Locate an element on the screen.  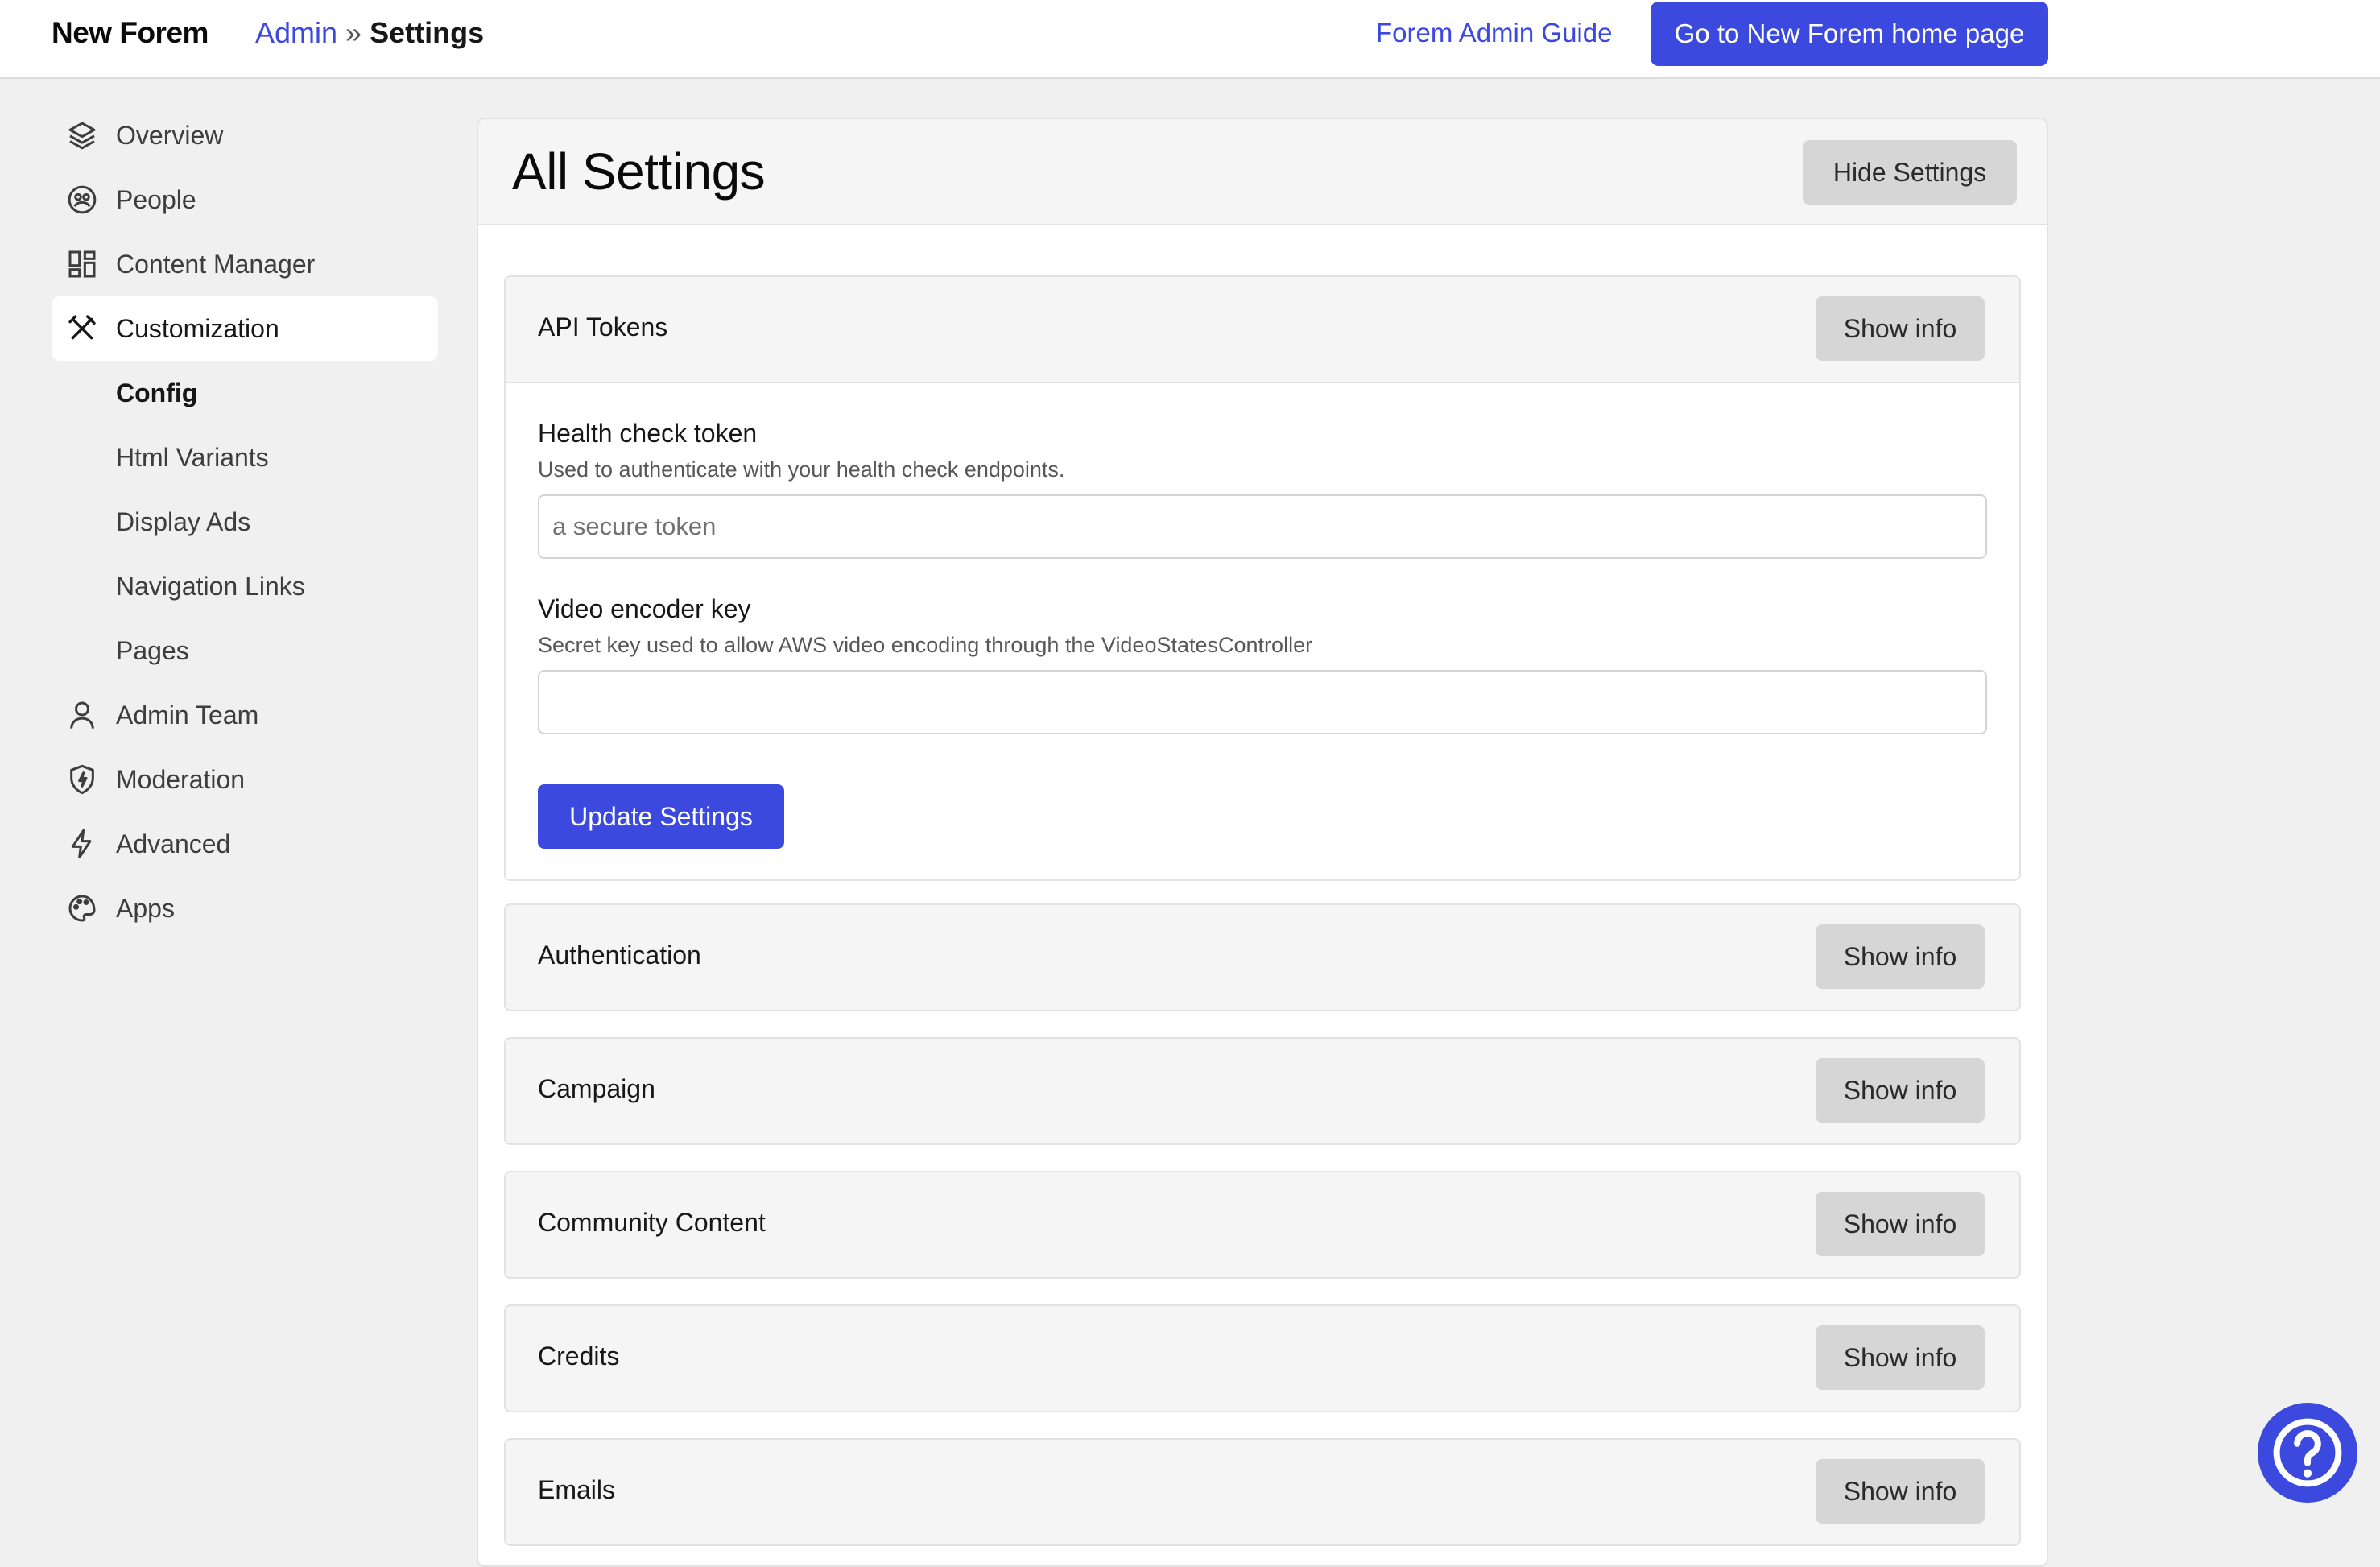
sidebar-item-moderation: Moderation is located at coordinates (245, 779).